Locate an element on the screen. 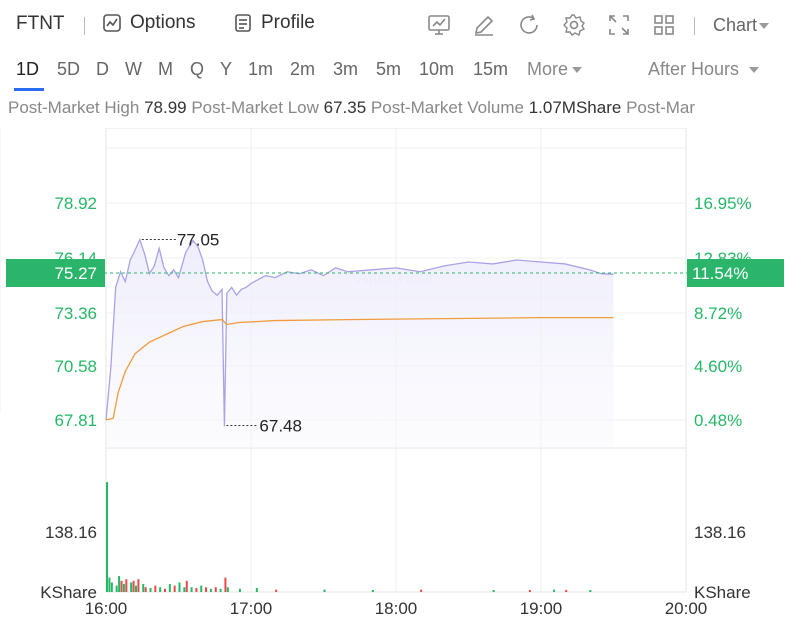 The height and width of the screenshot is (621, 790). price-tick-label: 78.92 is located at coordinates (75, 203).